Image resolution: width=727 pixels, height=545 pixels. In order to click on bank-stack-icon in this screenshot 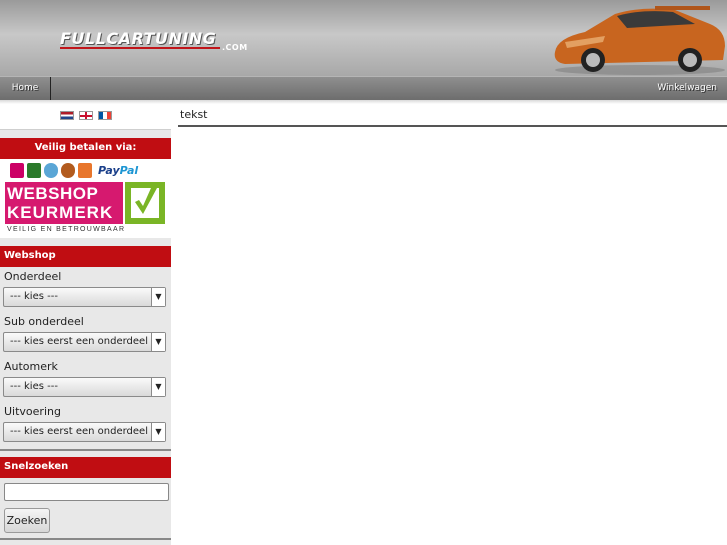, I will do `click(68, 170)`.